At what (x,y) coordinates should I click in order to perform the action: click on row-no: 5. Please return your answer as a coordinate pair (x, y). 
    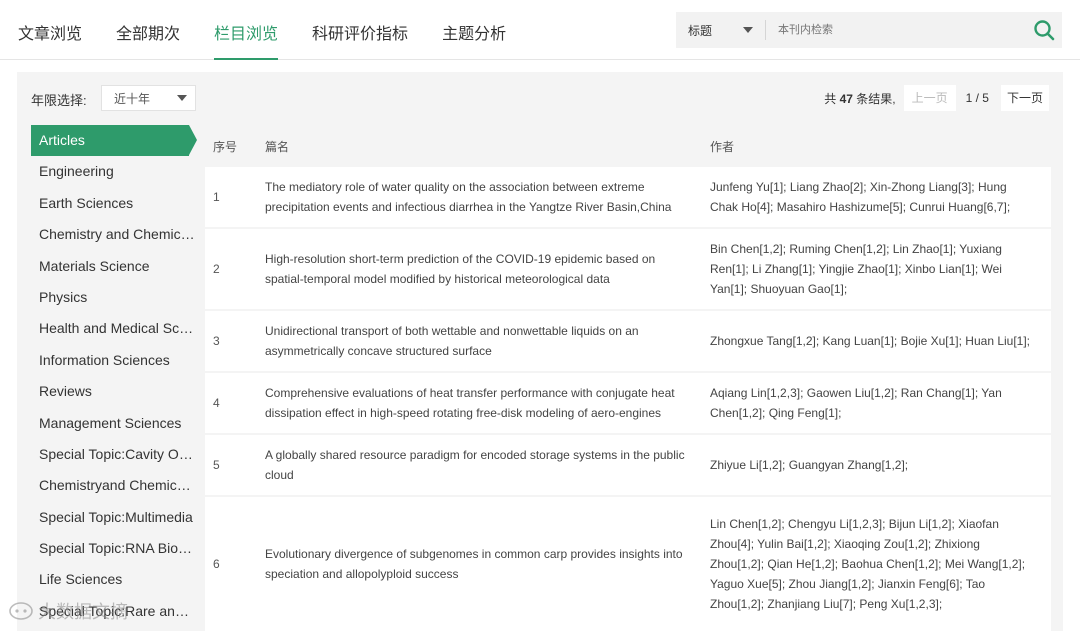
    Looking at the image, I should click on (216, 465).